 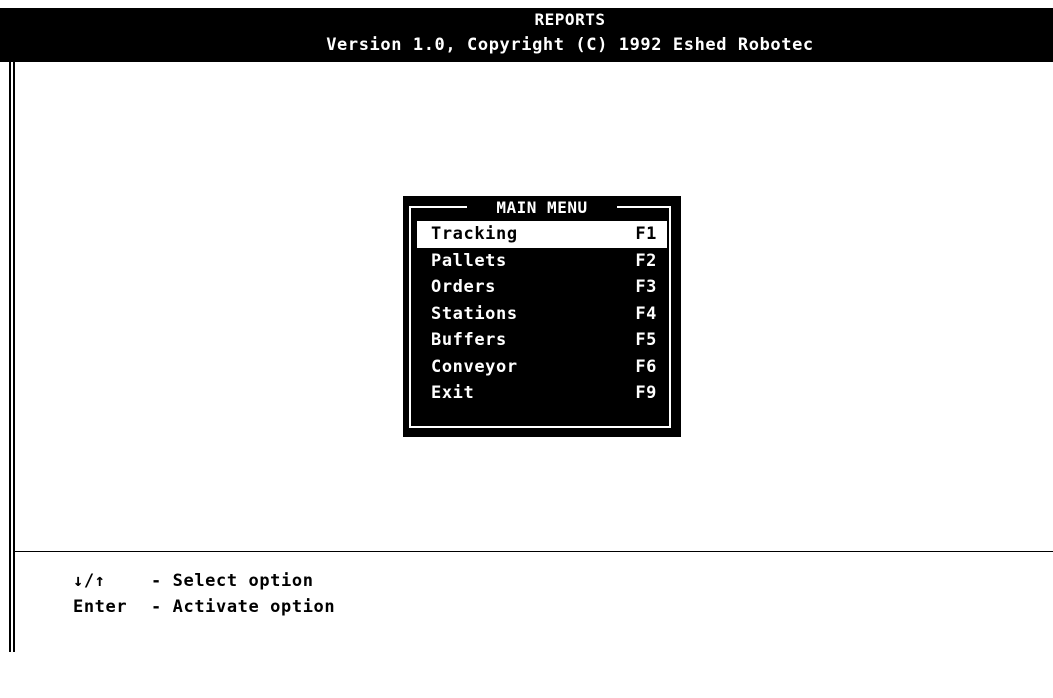 I want to click on menu-item-shortcut: F5, so click(x=646, y=340).